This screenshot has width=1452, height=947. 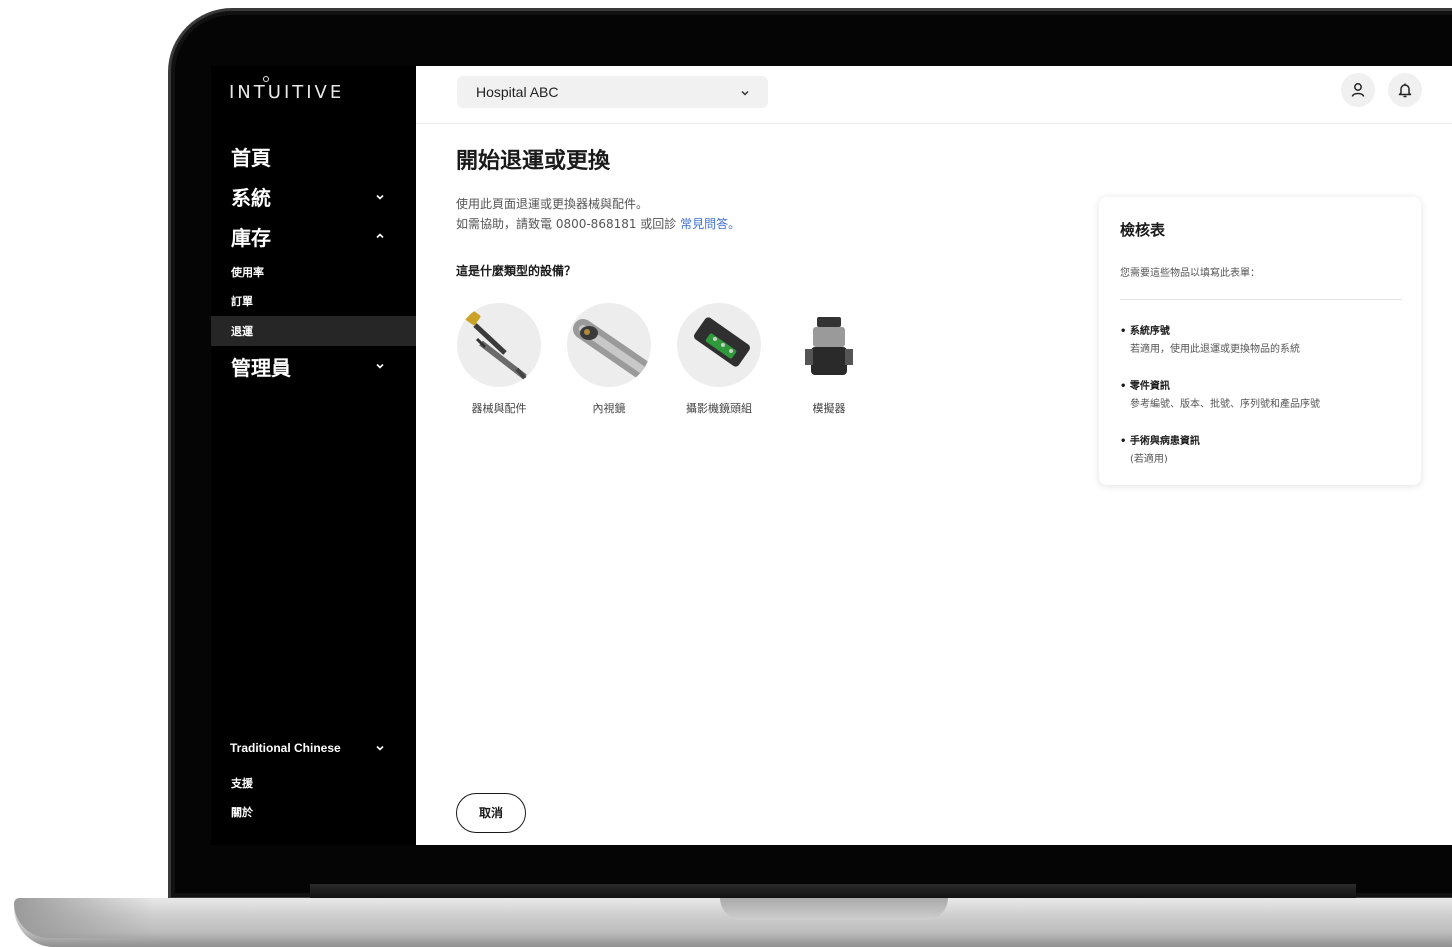 What do you see at coordinates (1210, 338) in the screenshot?
I see `checklist-item: 系統序號 若適用，使用此退運或更換物品的系統` at bounding box center [1210, 338].